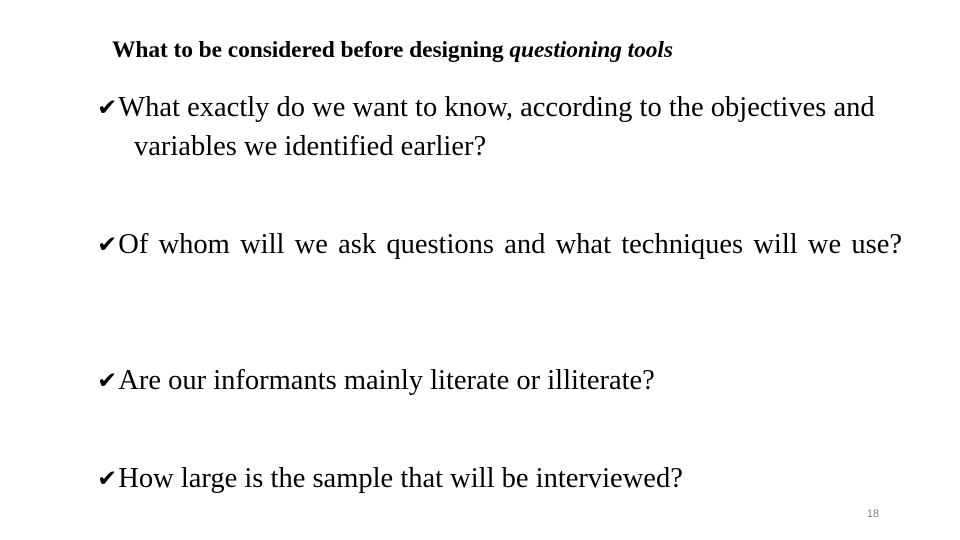 The image size is (960, 540). What do you see at coordinates (873, 514) in the screenshot?
I see `slide-page-number: 18` at bounding box center [873, 514].